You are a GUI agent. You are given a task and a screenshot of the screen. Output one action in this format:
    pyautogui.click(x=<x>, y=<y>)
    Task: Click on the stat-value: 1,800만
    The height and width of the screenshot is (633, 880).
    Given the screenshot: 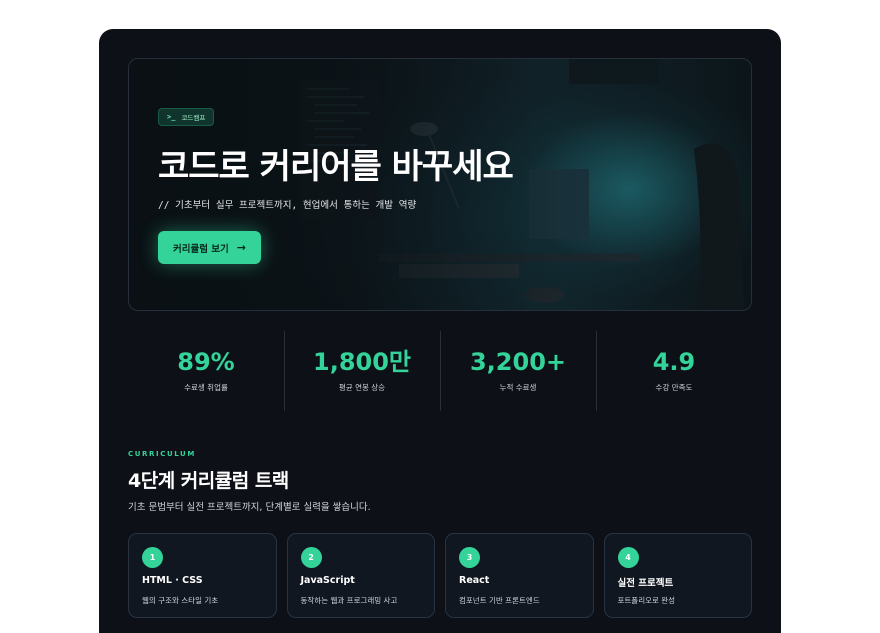 What is the action you would take?
    pyautogui.click(x=362, y=361)
    